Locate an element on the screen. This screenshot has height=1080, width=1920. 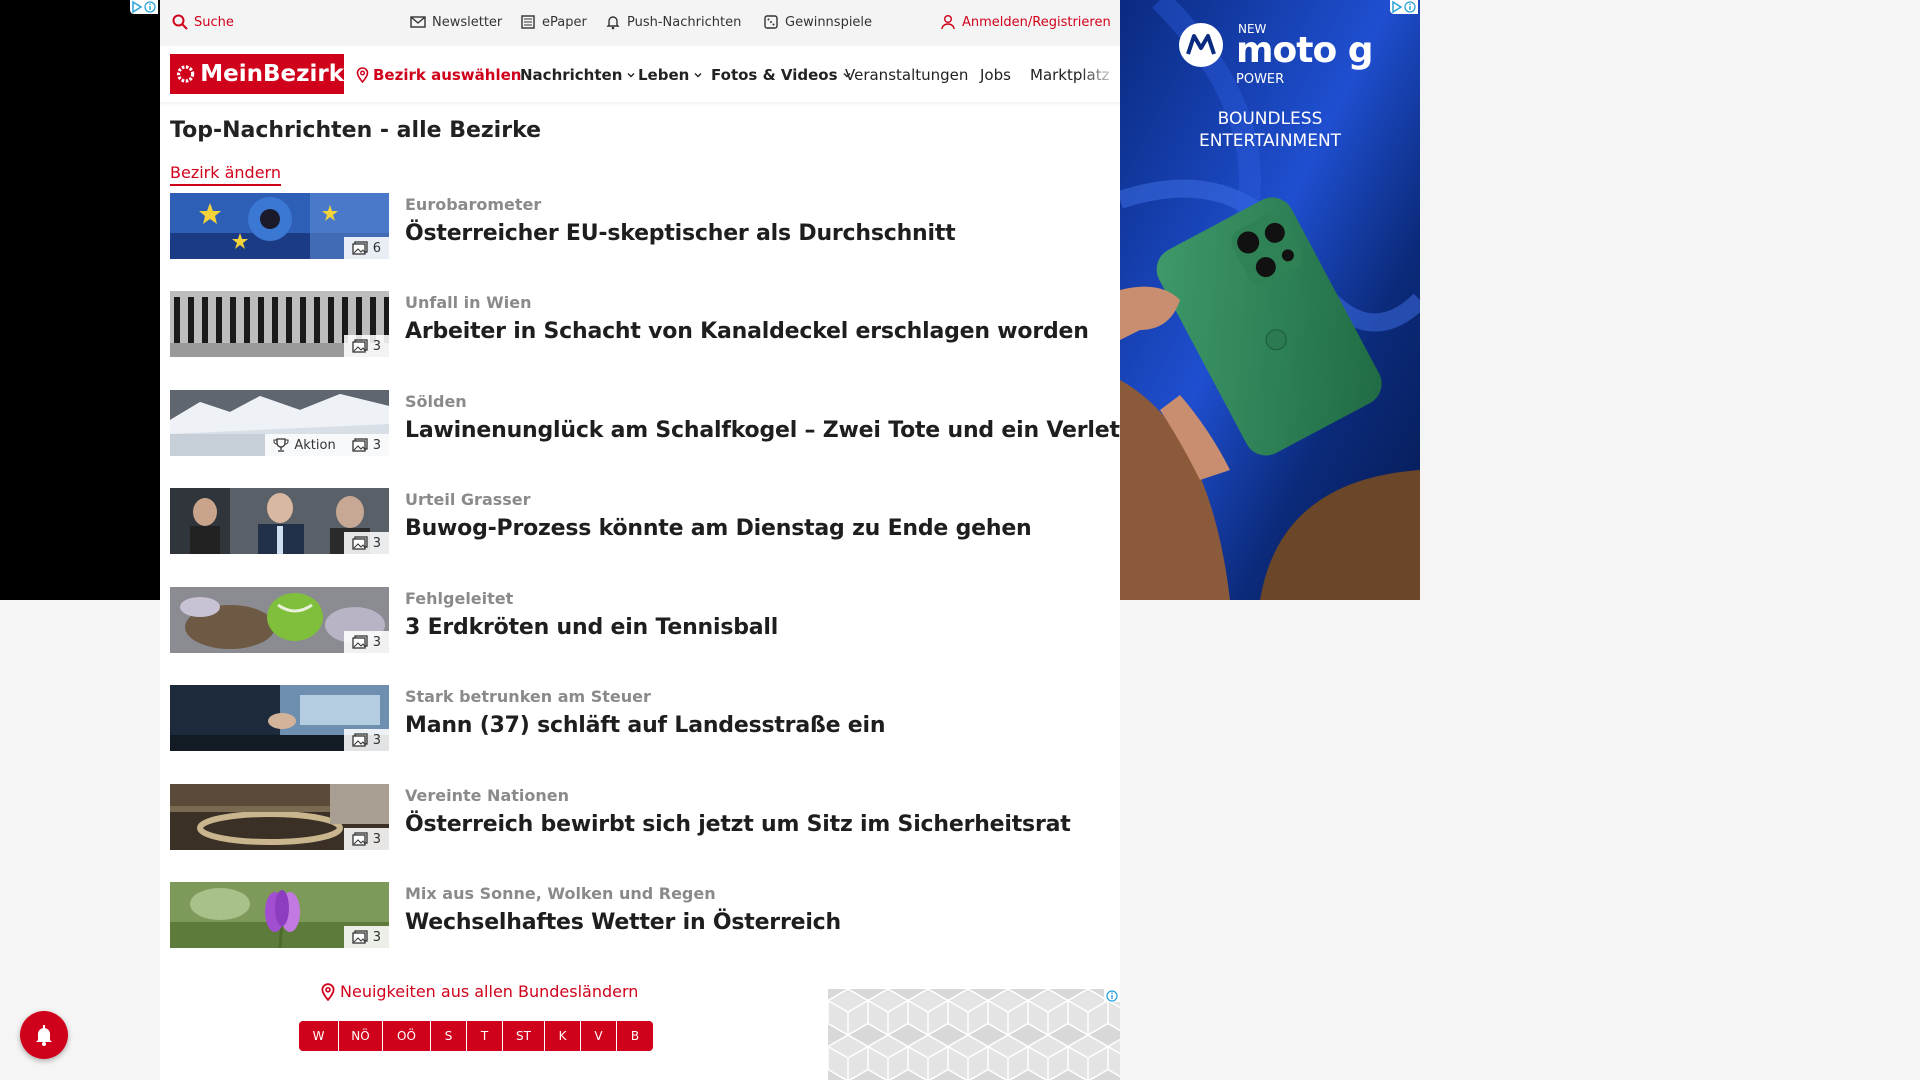
push-link: Push-Nachrichten is located at coordinates (673, 22).